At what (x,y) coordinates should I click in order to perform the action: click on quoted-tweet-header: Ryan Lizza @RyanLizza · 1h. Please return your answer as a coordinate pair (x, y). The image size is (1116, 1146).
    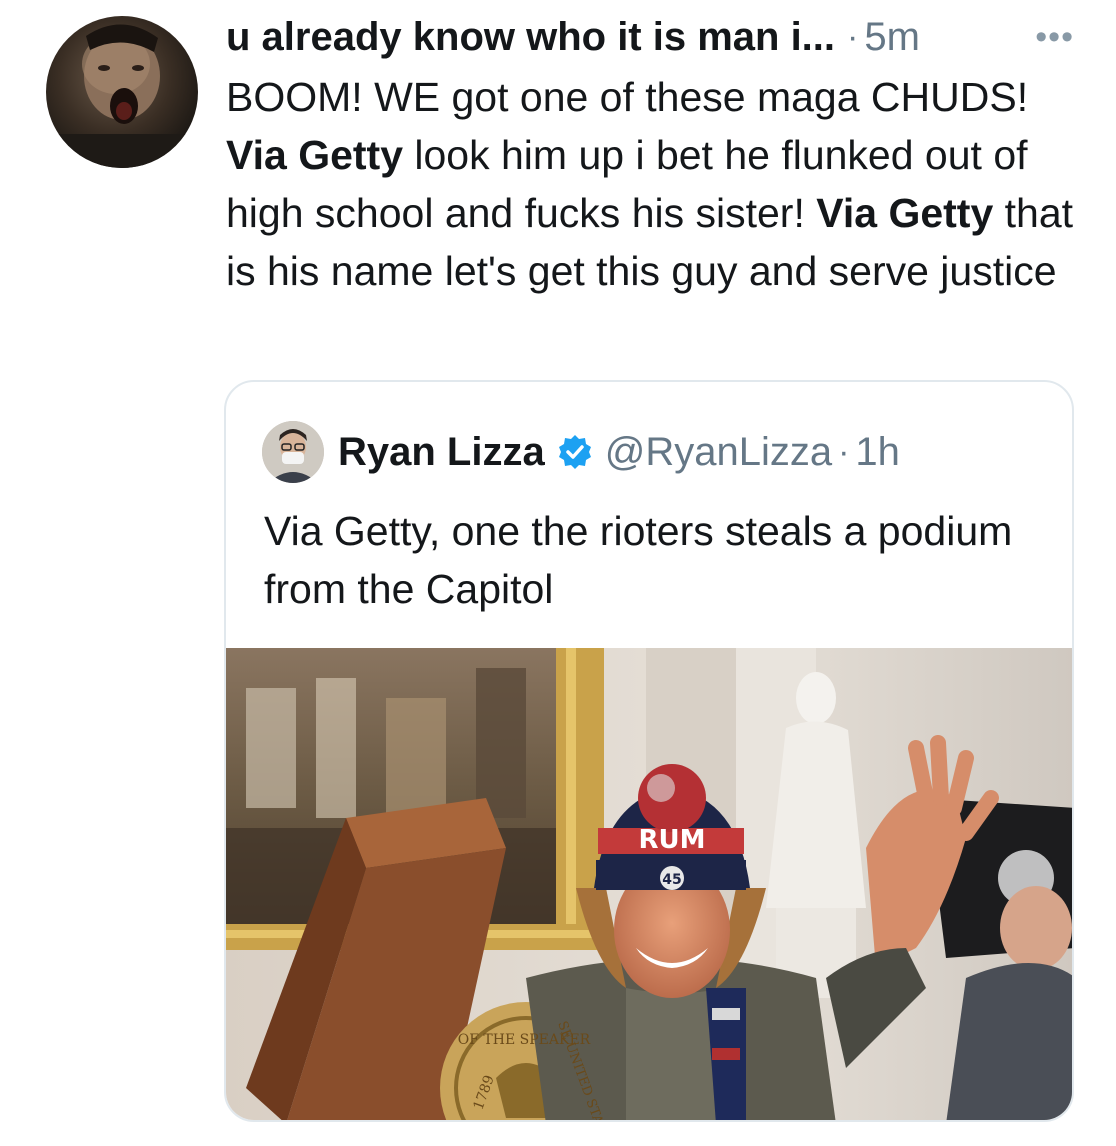
    Looking at the image, I should click on (581, 452).